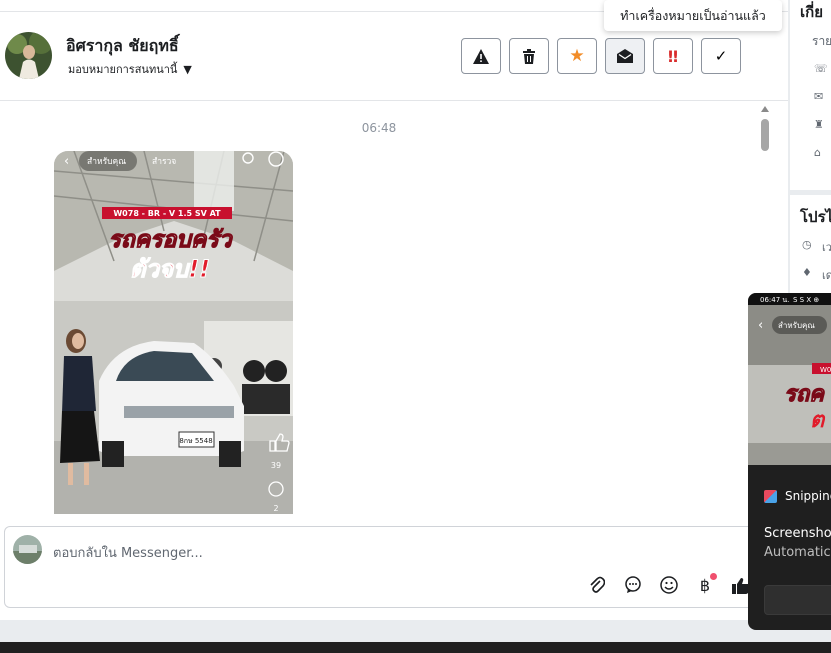 This screenshot has width=831, height=653. I want to click on notif-video-banner: W0, so click(825, 370).